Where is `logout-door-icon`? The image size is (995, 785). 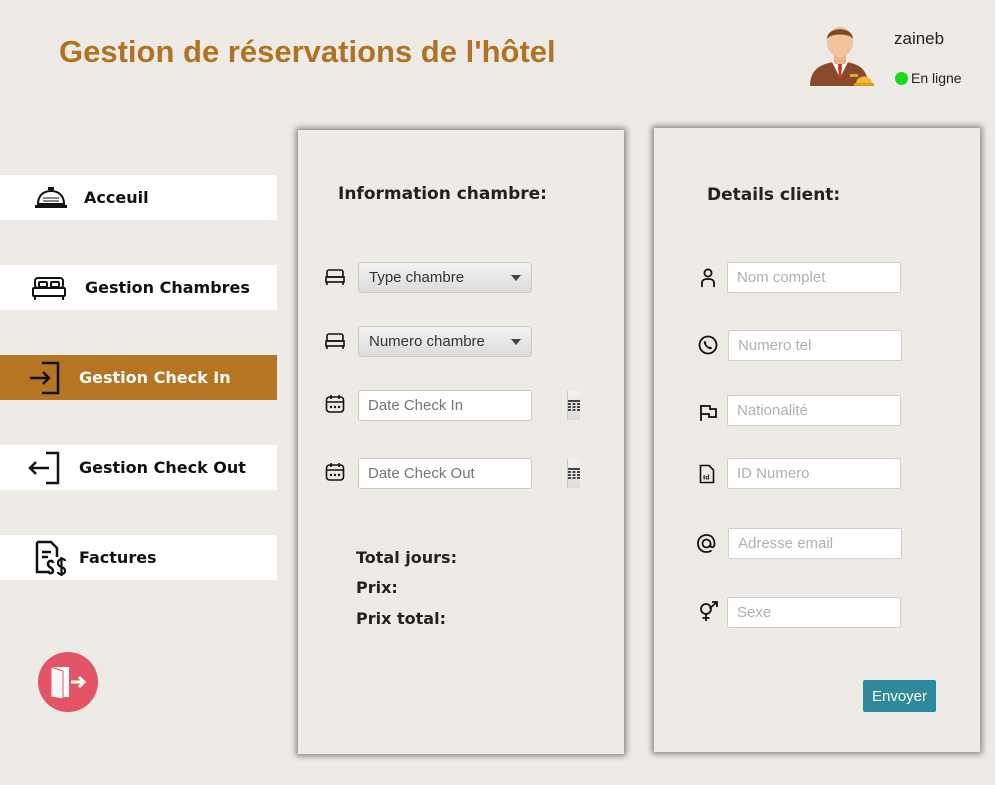 logout-door-icon is located at coordinates (68, 682).